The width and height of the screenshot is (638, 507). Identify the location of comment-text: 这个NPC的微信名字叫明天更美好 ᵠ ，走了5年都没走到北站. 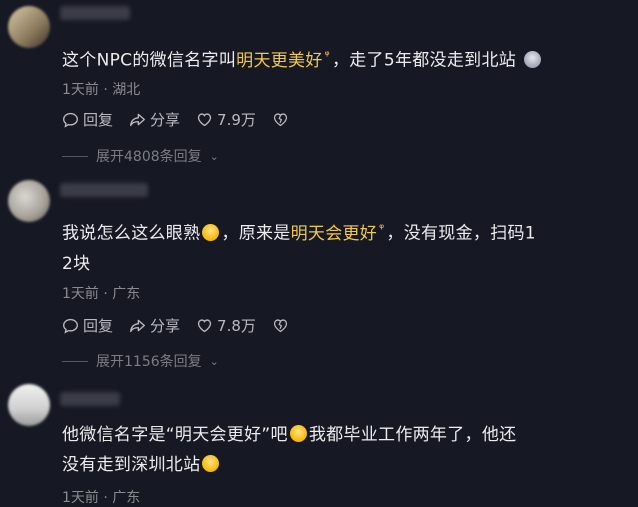
(340, 58).